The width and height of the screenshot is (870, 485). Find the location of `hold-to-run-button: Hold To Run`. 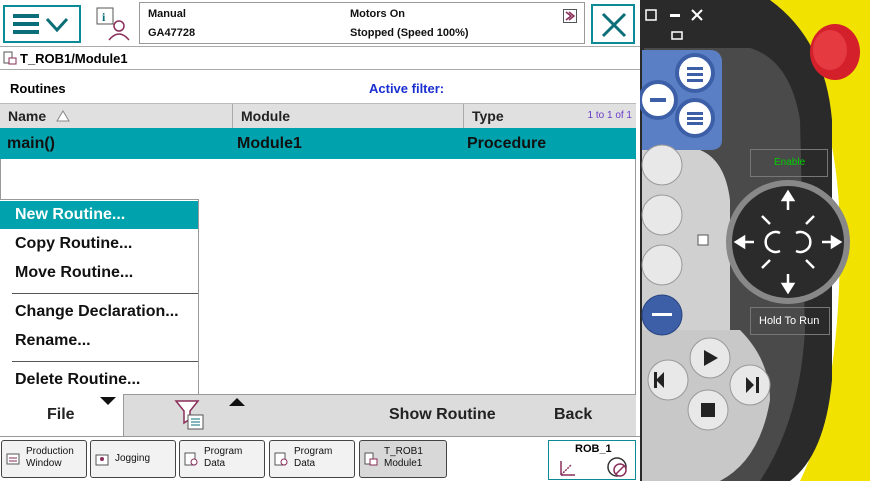

hold-to-run-button: Hold To Run is located at coordinates (790, 321).